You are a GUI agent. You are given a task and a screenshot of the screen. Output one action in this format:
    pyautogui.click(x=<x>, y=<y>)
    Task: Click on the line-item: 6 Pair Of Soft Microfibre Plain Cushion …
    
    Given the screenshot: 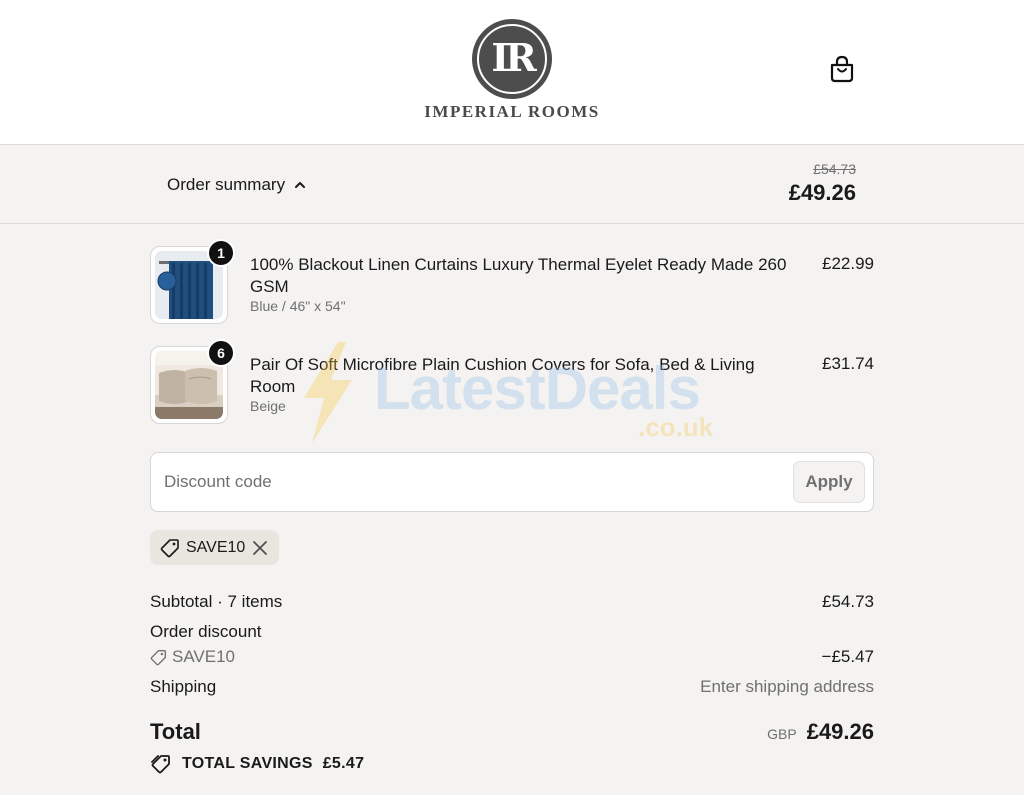 What is the action you would take?
    pyautogui.click(x=512, y=382)
    